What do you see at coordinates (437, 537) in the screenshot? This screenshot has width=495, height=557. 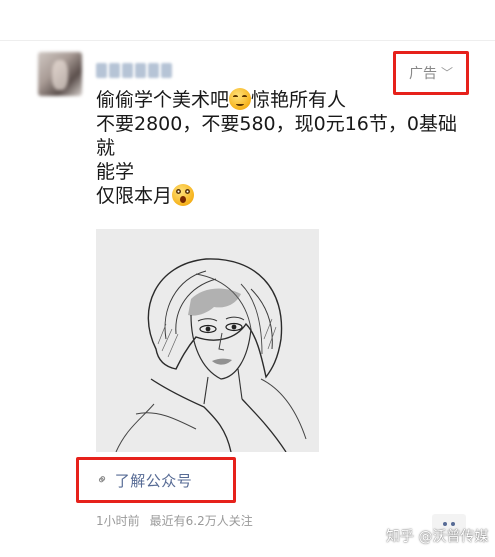 I see `watermark-text: 知乎 @沃普传媒` at bounding box center [437, 537].